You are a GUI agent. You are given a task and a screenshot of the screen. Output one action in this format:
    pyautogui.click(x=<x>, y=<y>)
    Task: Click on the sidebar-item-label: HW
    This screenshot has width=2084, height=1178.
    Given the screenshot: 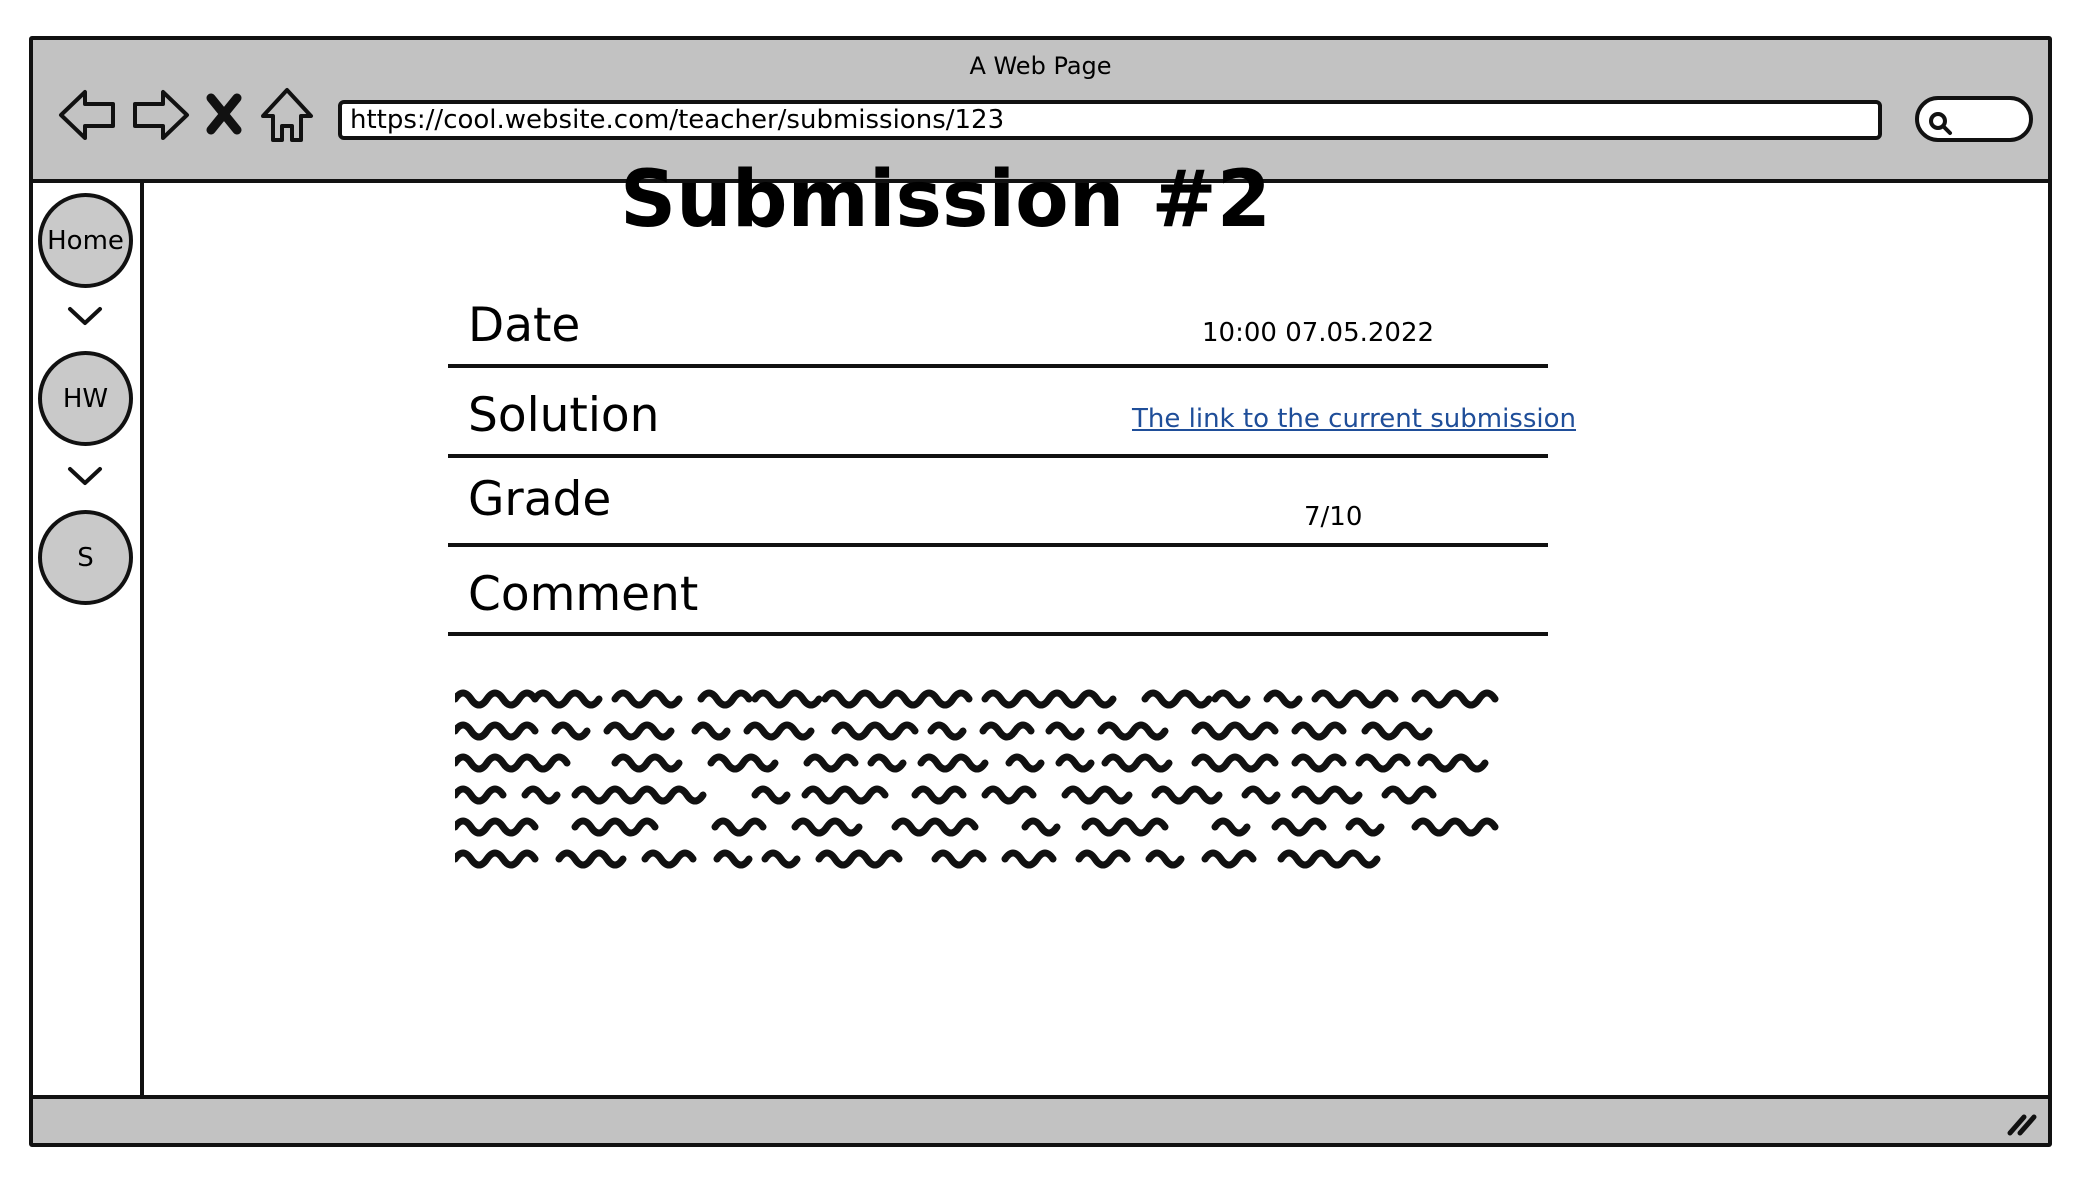 What is the action you would take?
    pyautogui.click(x=85, y=398)
    